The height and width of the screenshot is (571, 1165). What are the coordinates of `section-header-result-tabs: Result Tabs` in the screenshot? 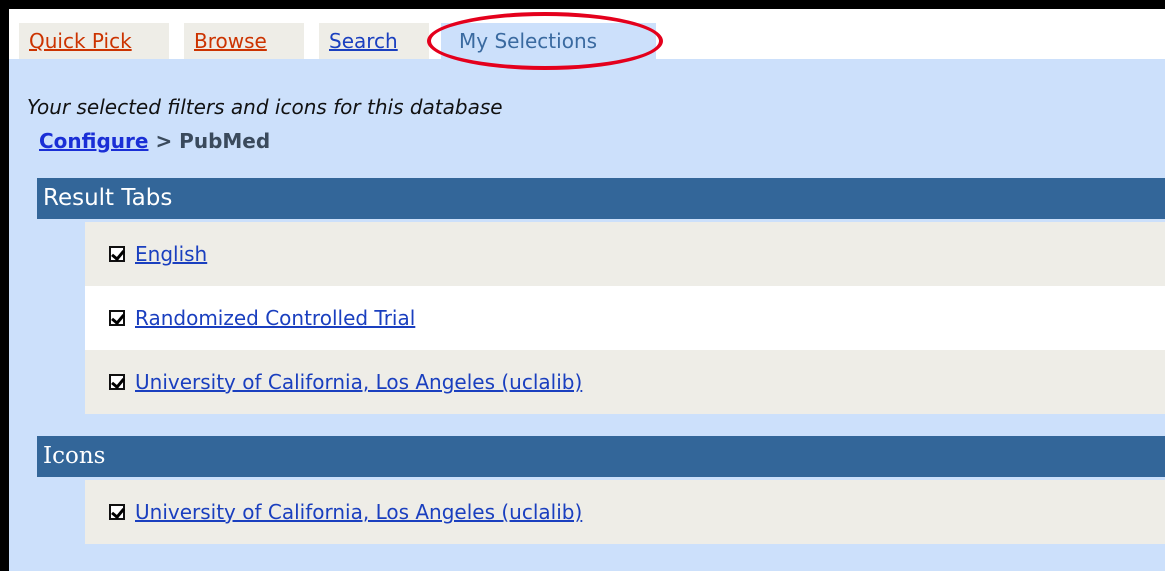 It's located at (601, 198).